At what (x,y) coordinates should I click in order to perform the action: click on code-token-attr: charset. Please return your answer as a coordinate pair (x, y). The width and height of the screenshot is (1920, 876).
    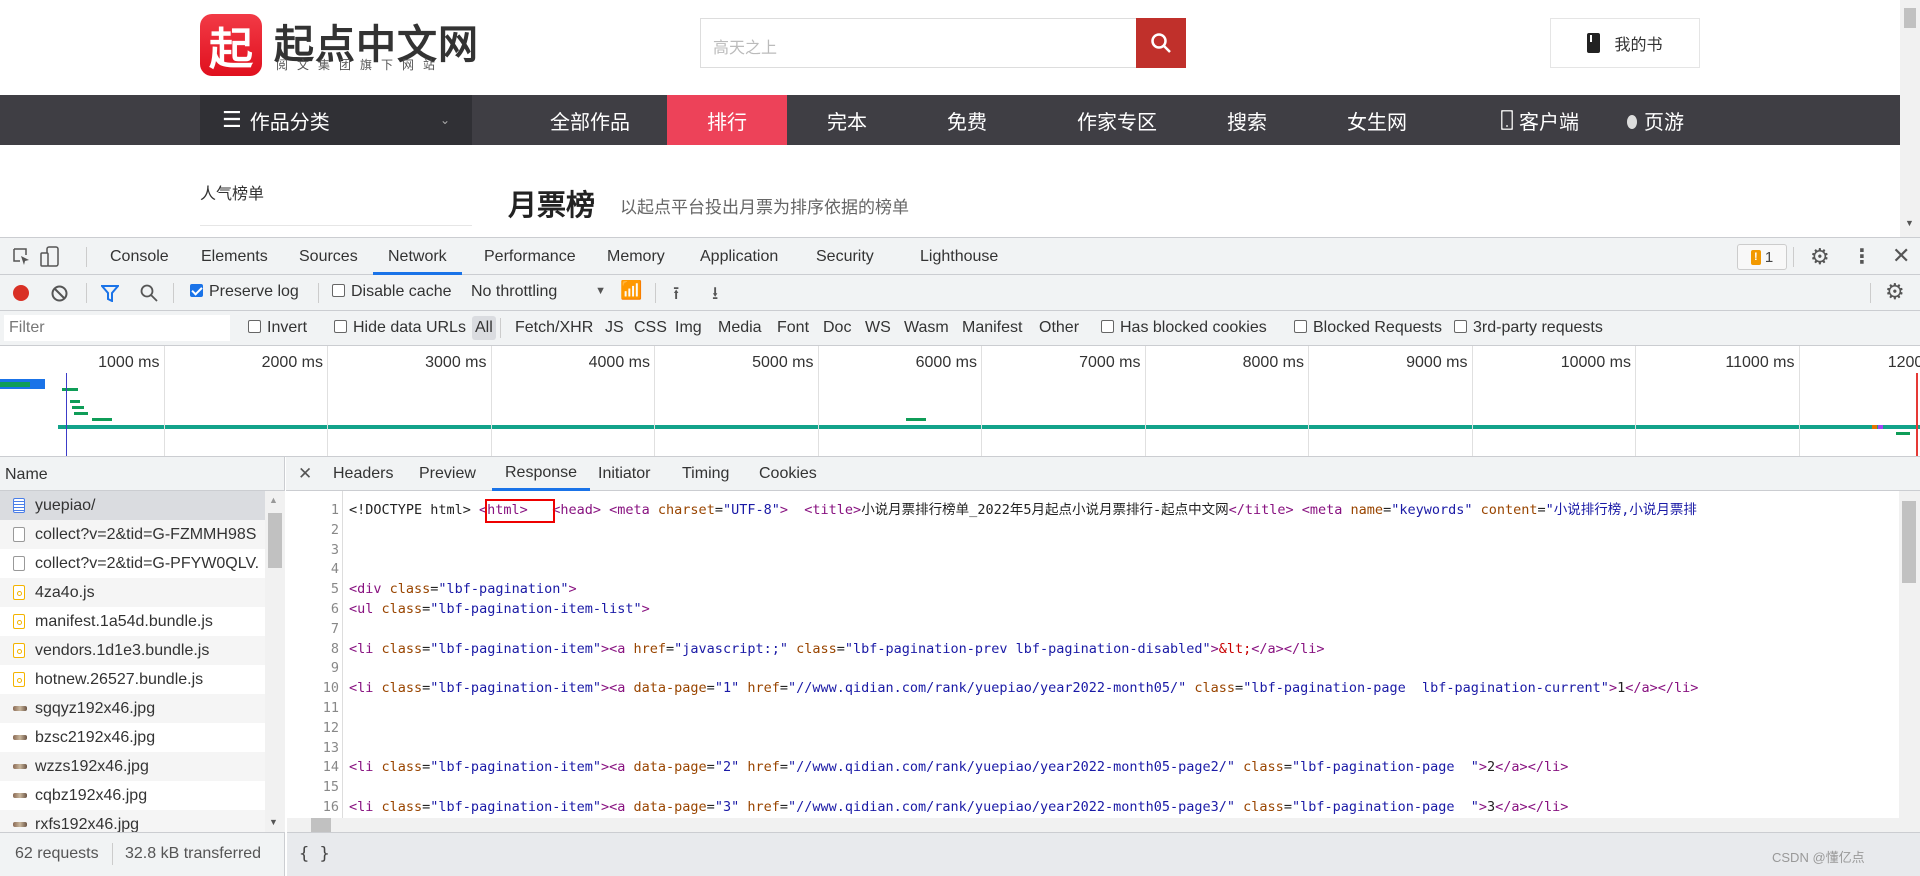
    Looking at the image, I should click on (686, 510).